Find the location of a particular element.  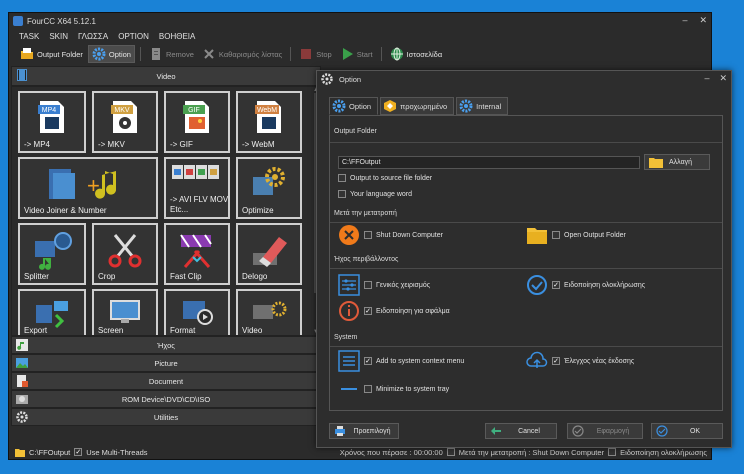

tile-to-webm: WebM -> WebM is located at coordinates (269, 122).